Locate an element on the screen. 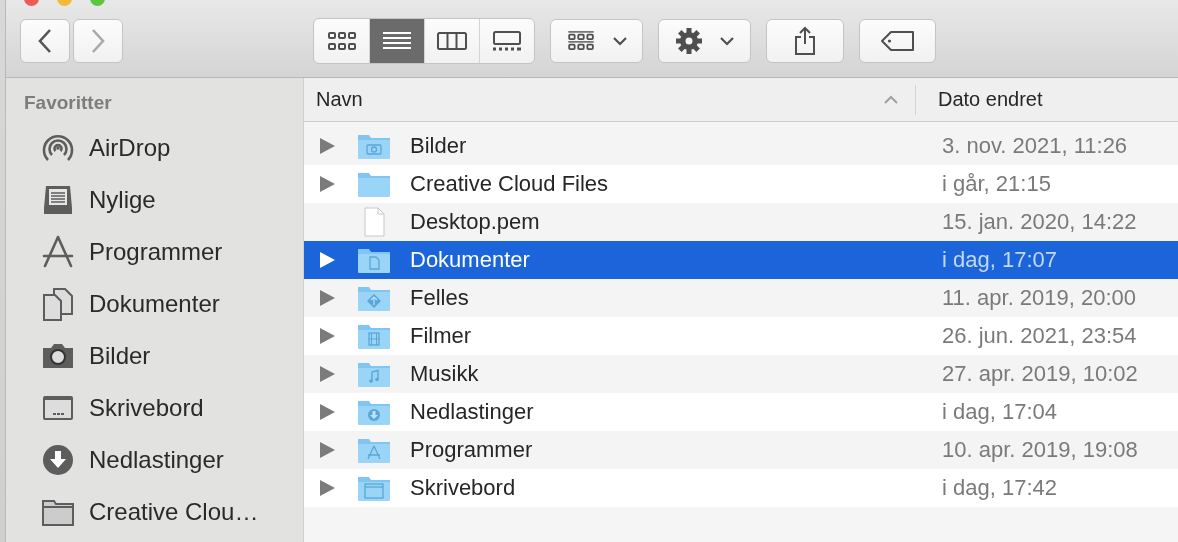 The width and height of the screenshot is (1178, 542). file-row: Skrivebord i dag, 17:42 is located at coordinates (741, 488).